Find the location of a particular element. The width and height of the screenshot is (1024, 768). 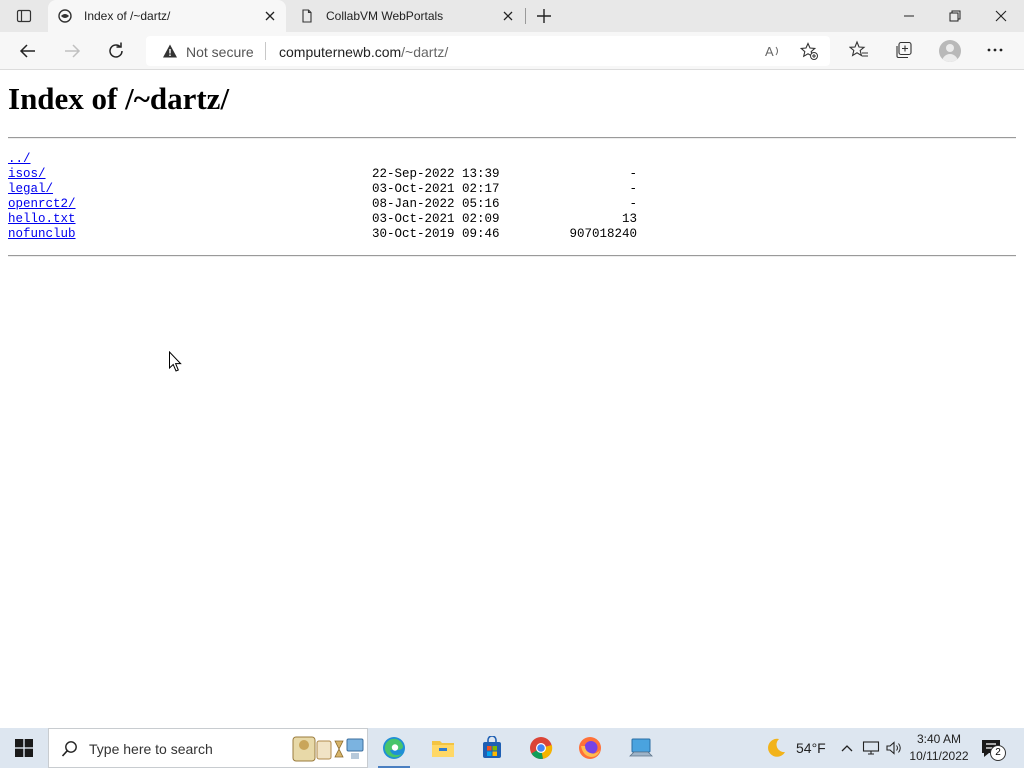

divider-bottom is located at coordinates (512, 256).